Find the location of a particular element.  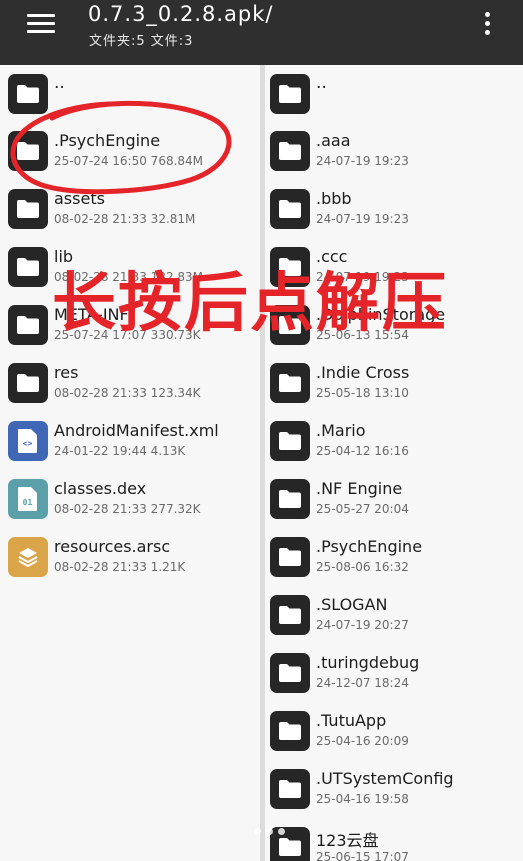

list-item-folder: .turingdebug 24-12-07 18:24 is located at coordinates (394, 672).